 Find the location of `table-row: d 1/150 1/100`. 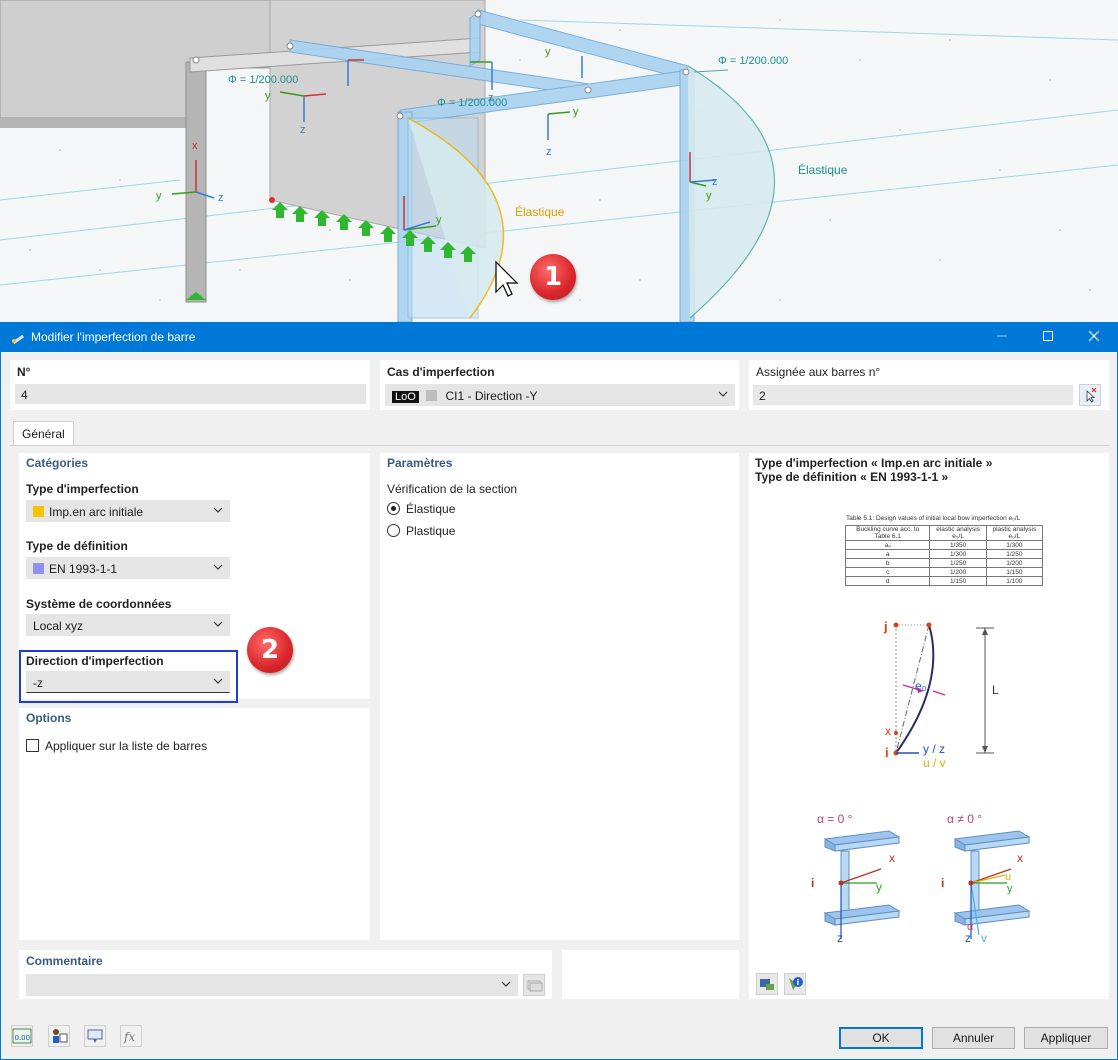

table-row: d 1/150 1/100 is located at coordinates (944, 581).